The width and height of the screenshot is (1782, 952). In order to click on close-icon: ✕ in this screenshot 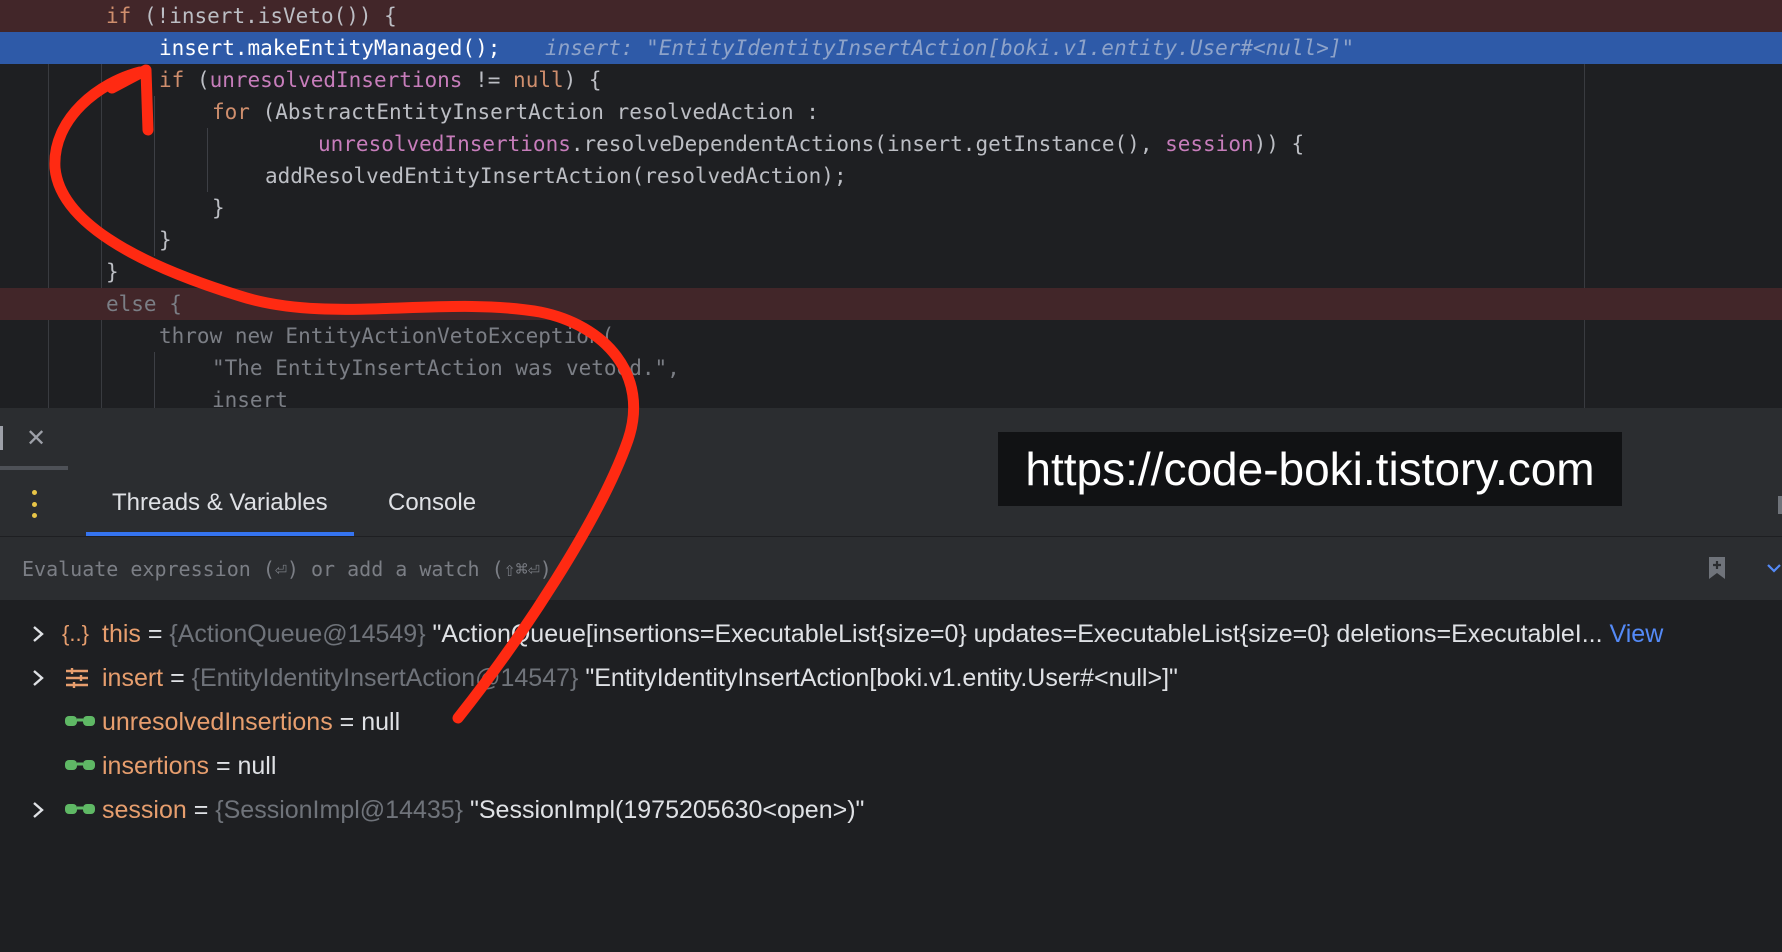, I will do `click(36, 438)`.